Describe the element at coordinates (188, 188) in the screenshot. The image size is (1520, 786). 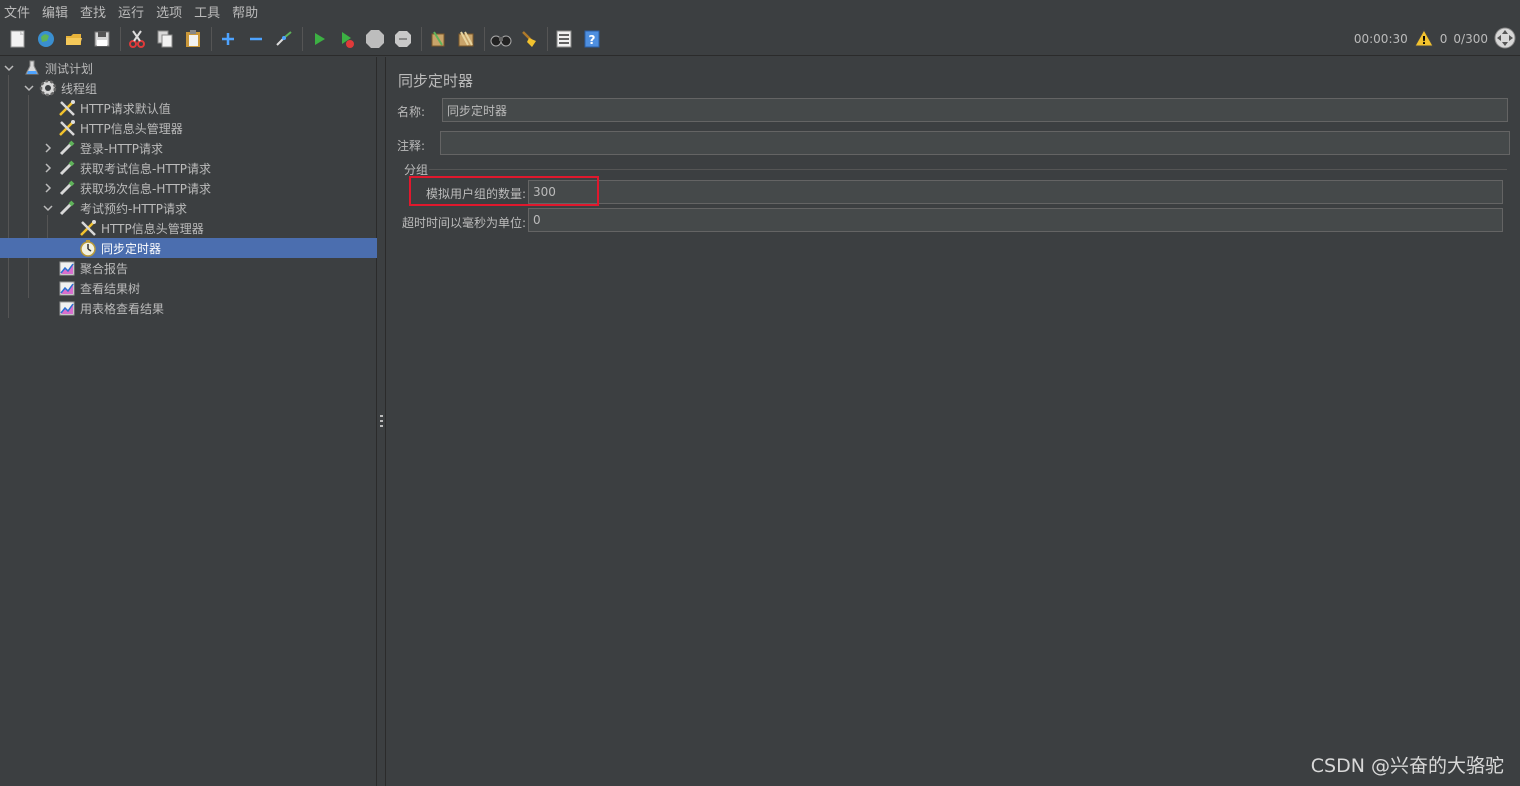
I see `tree-item-session-info-request: 获取场次信息-HTTP请求` at that location.